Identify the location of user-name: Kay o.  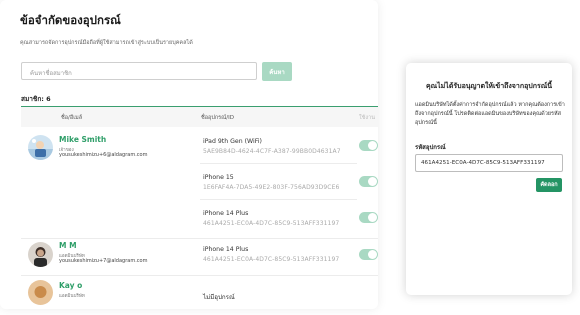
(71, 285).